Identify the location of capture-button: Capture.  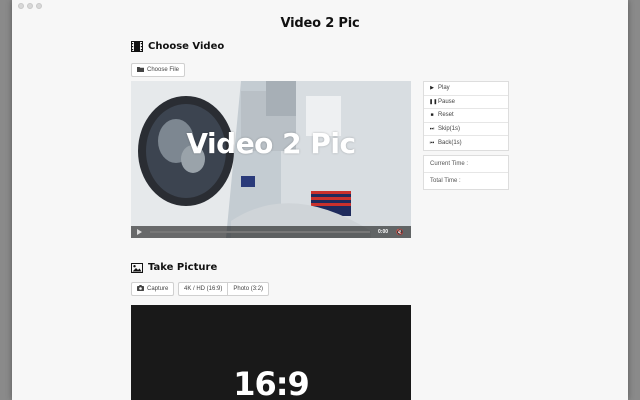
(153, 289).